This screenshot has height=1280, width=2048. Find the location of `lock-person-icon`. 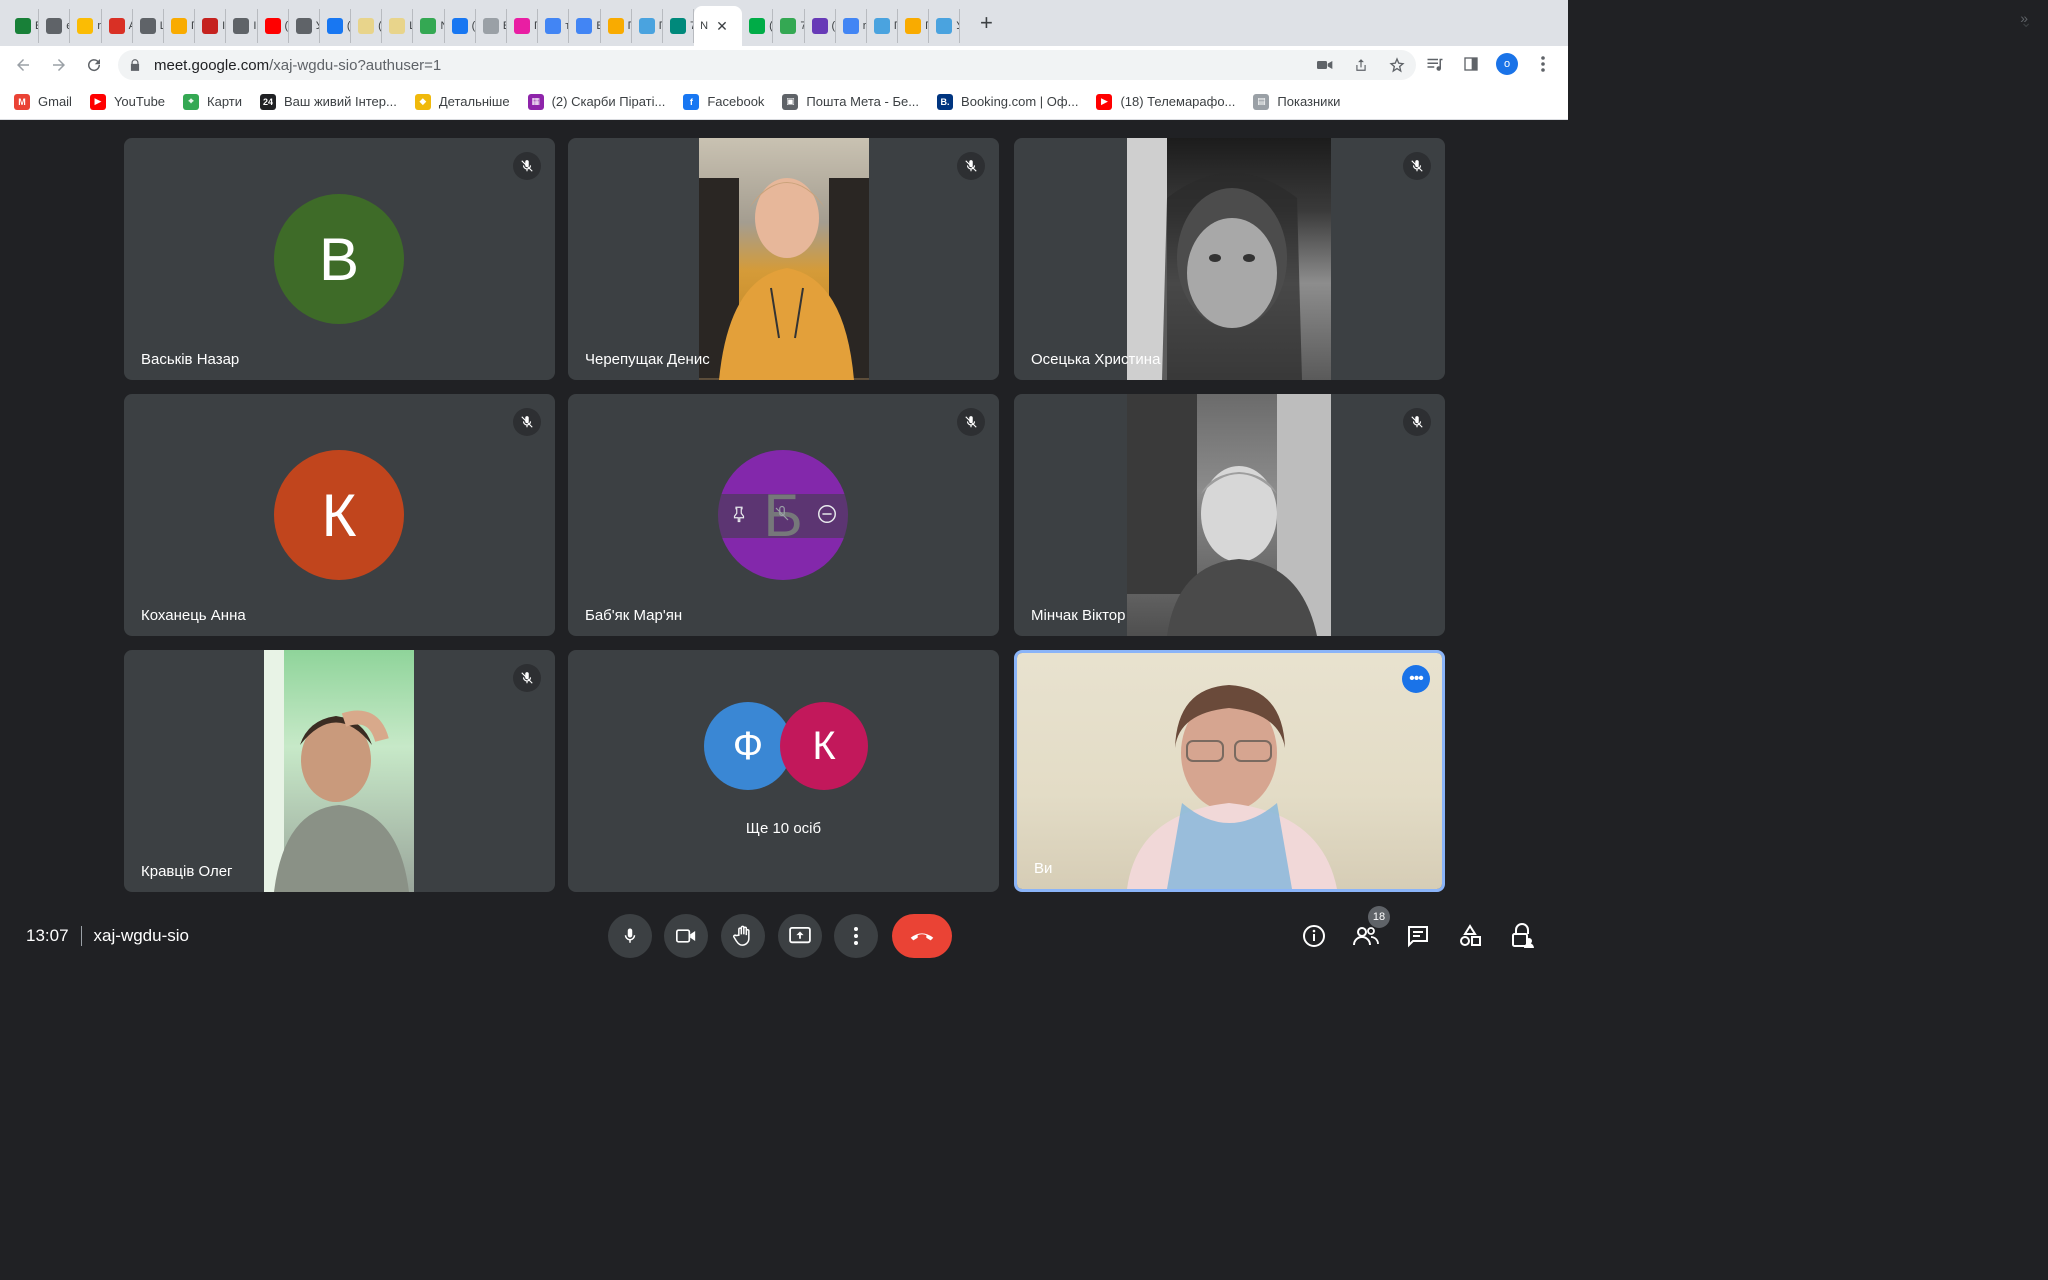

lock-person-icon is located at coordinates (1523, 935).